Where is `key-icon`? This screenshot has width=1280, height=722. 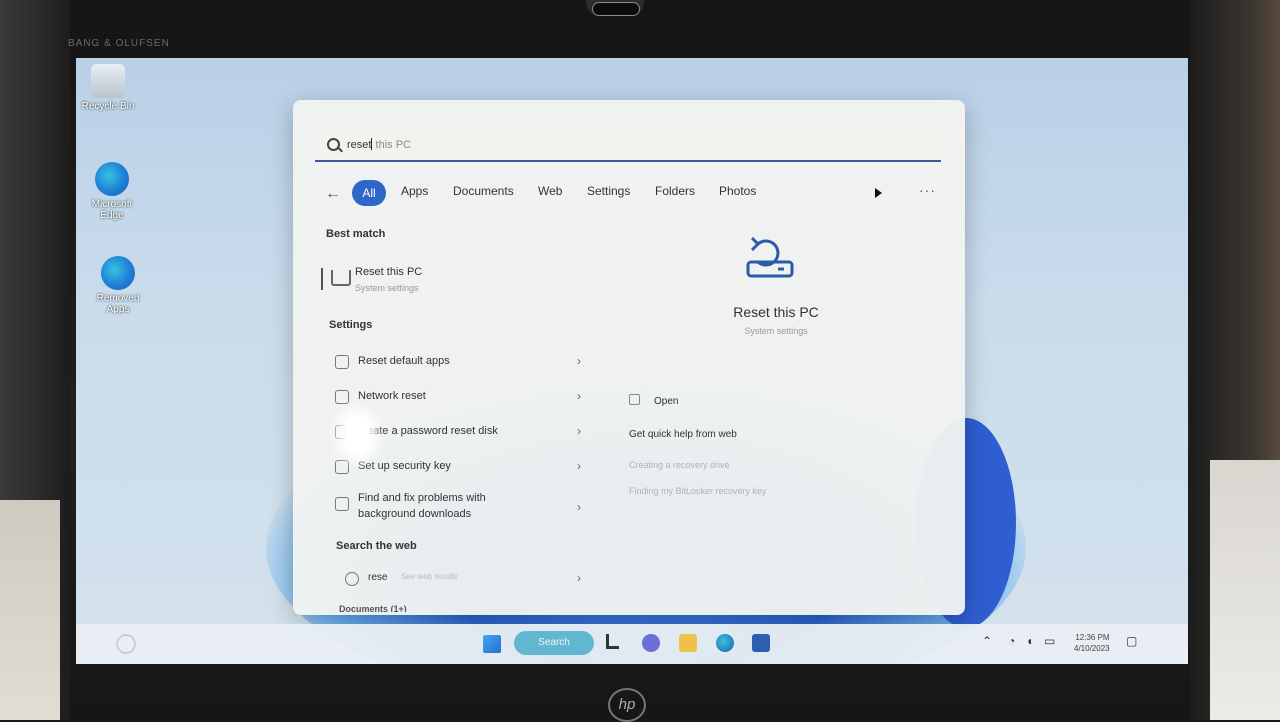
key-icon is located at coordinates (342, 467).